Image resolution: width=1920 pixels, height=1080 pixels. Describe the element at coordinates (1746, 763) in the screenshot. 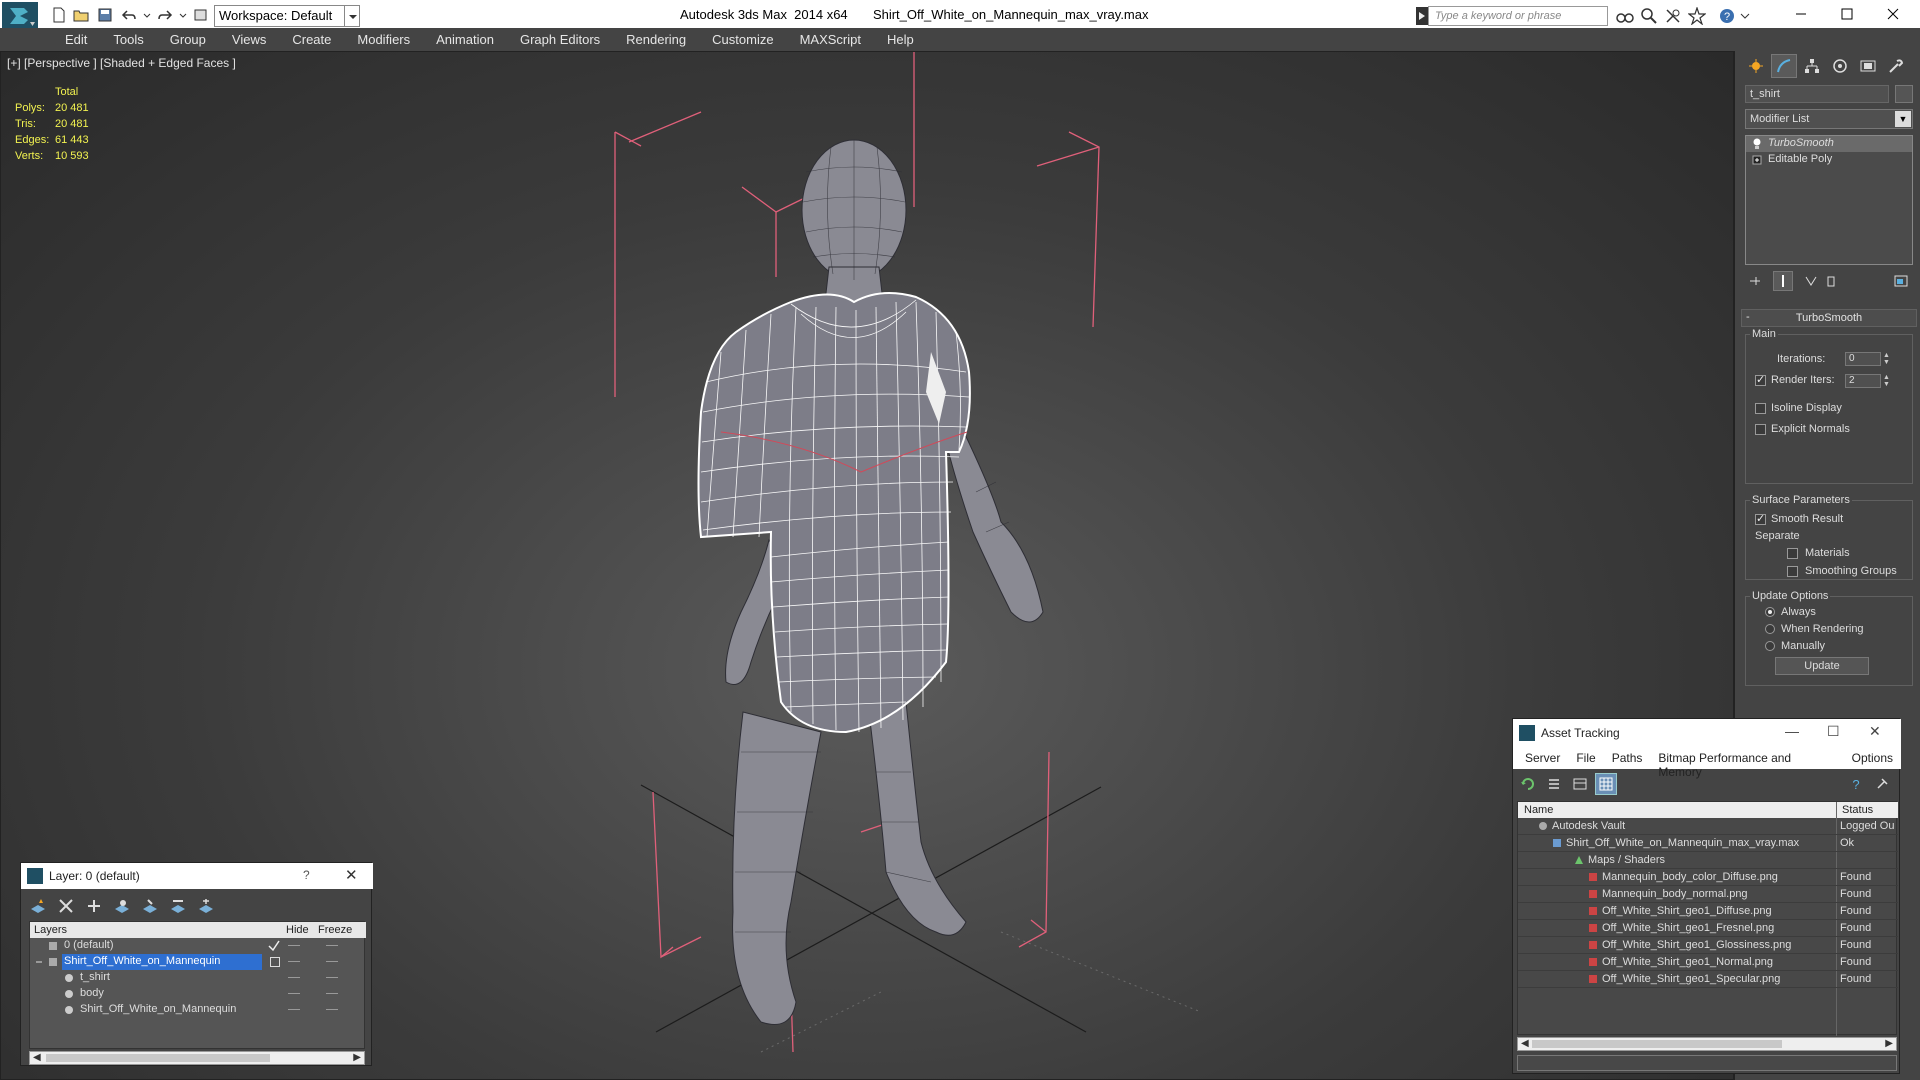

I see `menu-bitmap-performance: Bitmap Performance and Memory` at that location.